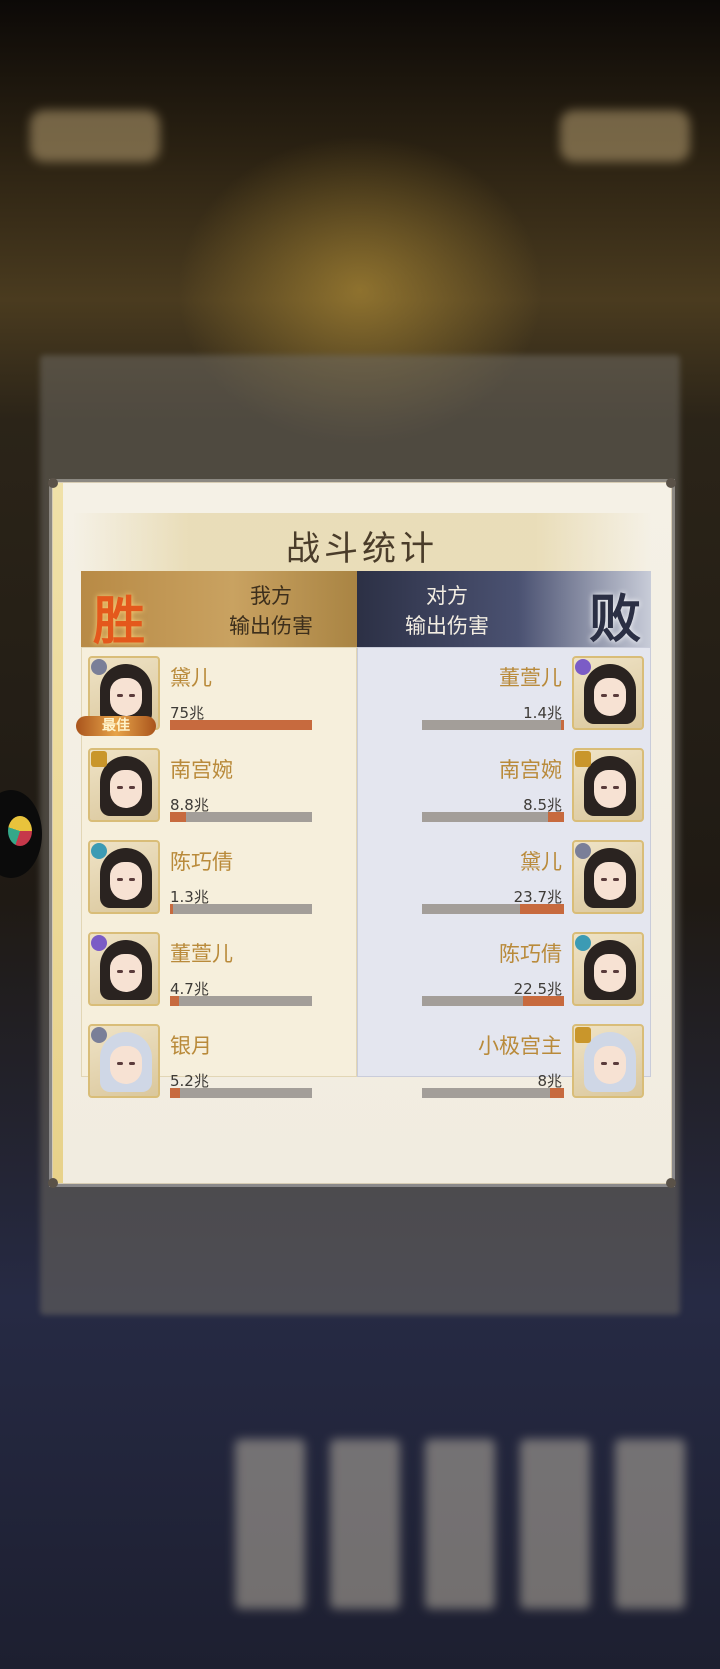  Describe the element at coordinates (271, 596) in the screenshot. I see `ally-header-line1: 我方` at that location.